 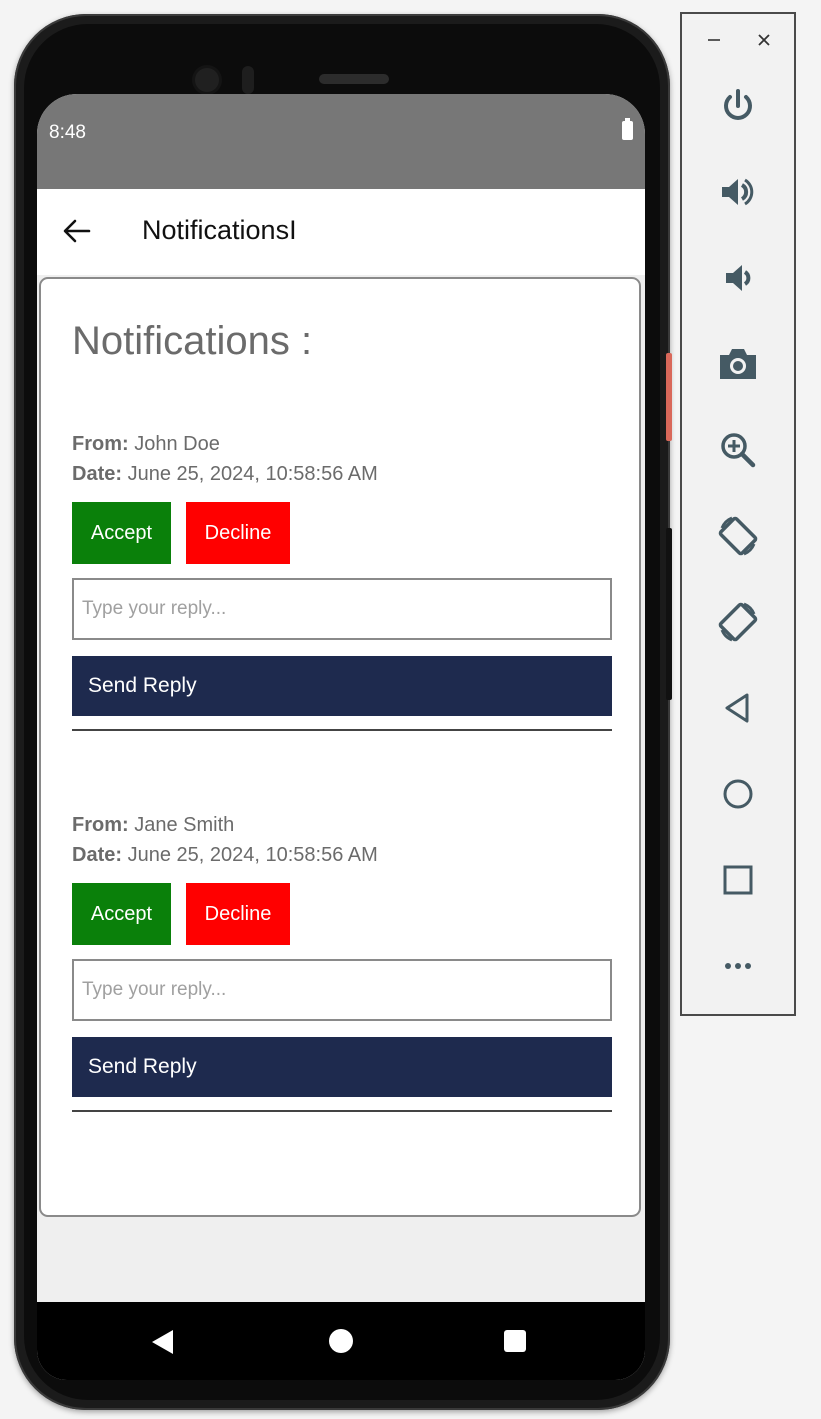 What do you see at coordinates (738, 966) in the screenshot?
I see `more-icon` at bounding box center [738, 966].